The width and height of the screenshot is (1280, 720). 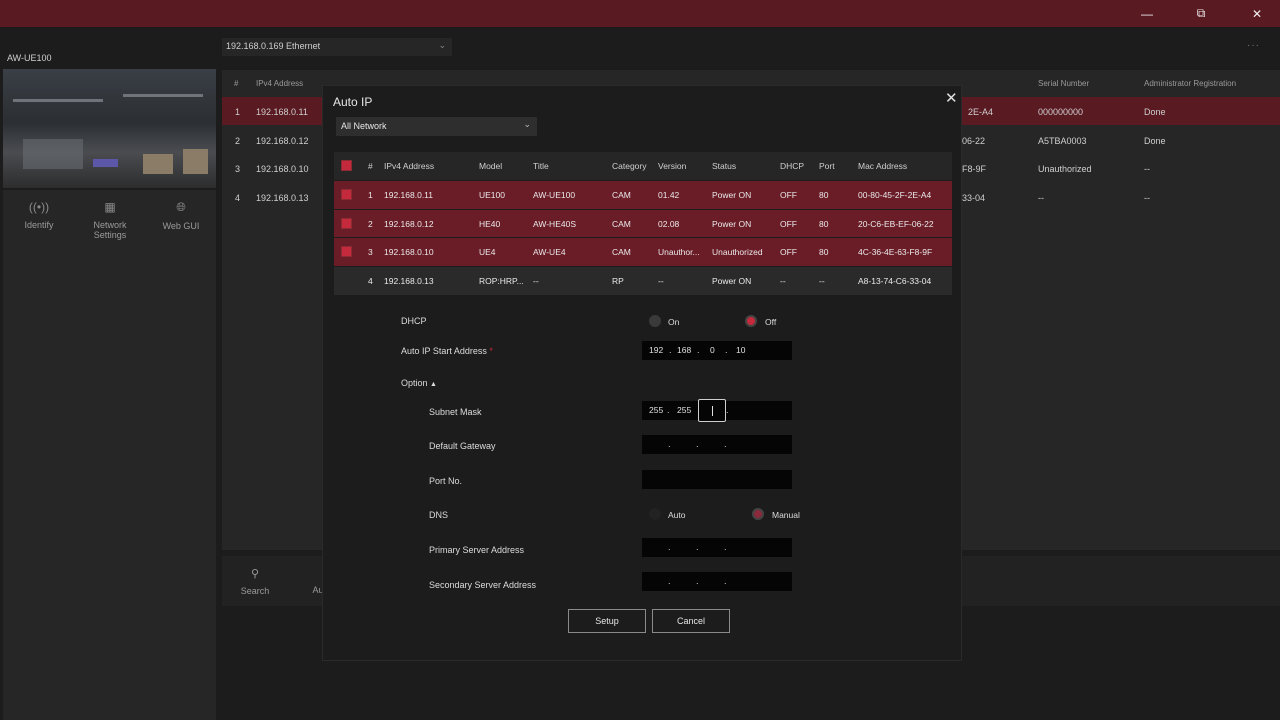 I want to click on required-mark: *, so click(x=491, y=351).